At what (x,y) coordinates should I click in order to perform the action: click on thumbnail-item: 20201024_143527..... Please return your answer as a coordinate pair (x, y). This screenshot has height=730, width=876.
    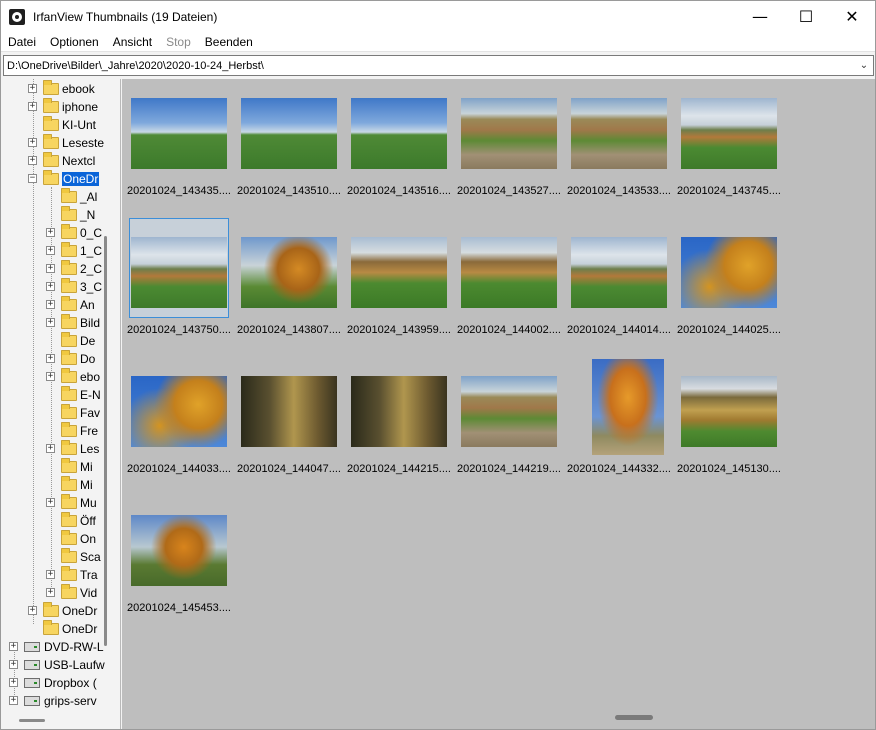
    Looking at the image, I should click on (509, 144).